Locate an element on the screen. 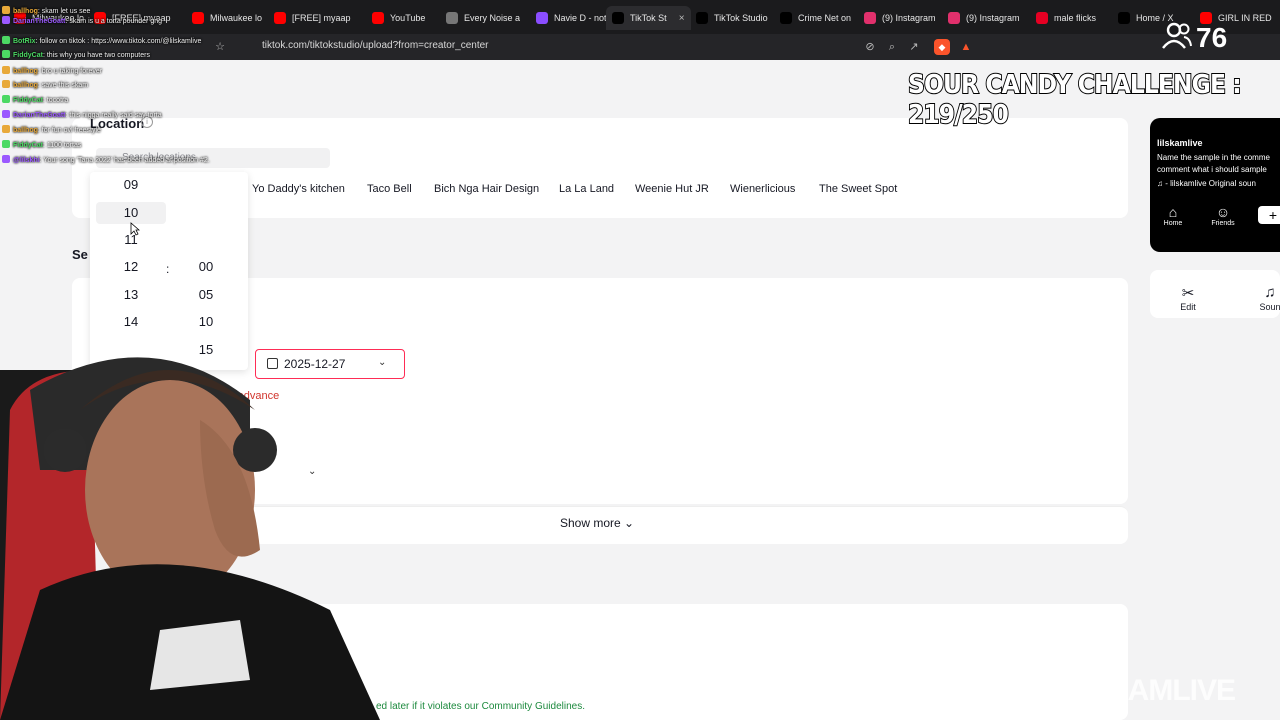  guidelines-prefix: ed later if it violates our is located at coordinates (429, 706).